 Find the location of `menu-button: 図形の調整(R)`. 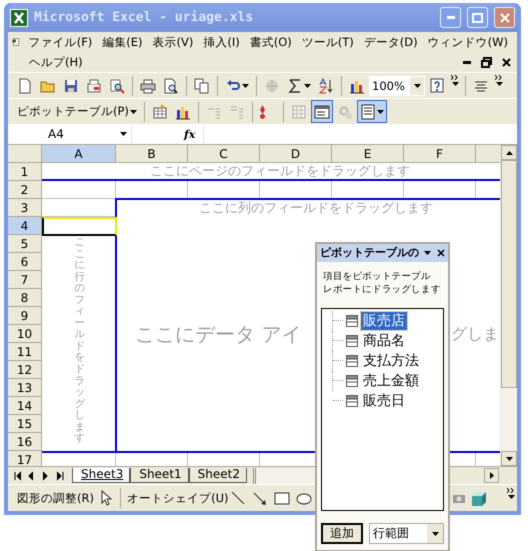

menu-button: 図形の調整(R) is located at coordinates (55, 498).